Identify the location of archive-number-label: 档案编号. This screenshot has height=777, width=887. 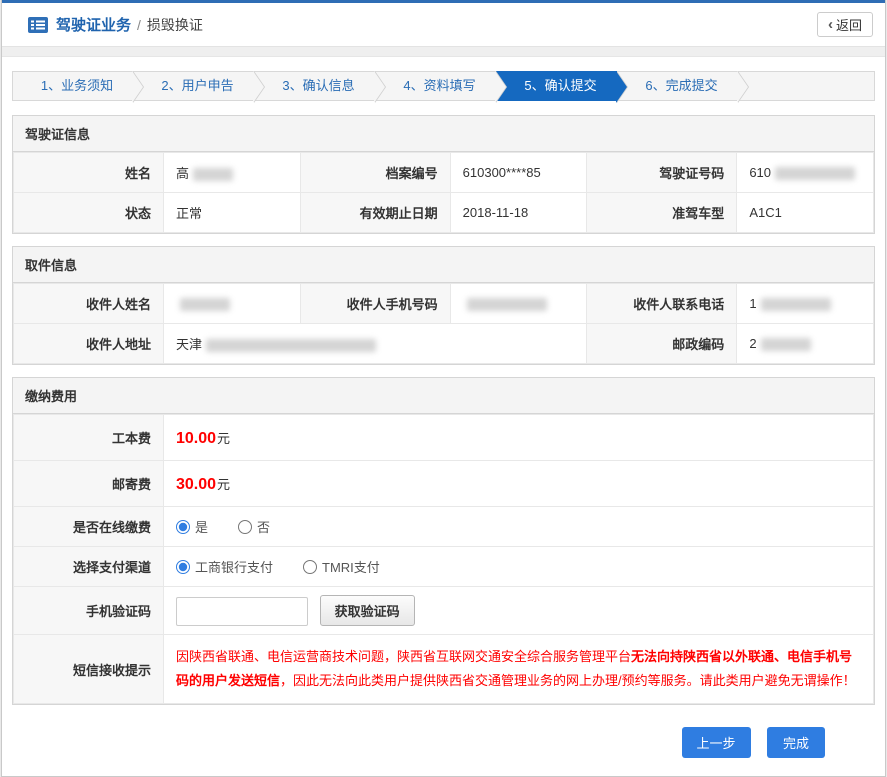
(375, 172).